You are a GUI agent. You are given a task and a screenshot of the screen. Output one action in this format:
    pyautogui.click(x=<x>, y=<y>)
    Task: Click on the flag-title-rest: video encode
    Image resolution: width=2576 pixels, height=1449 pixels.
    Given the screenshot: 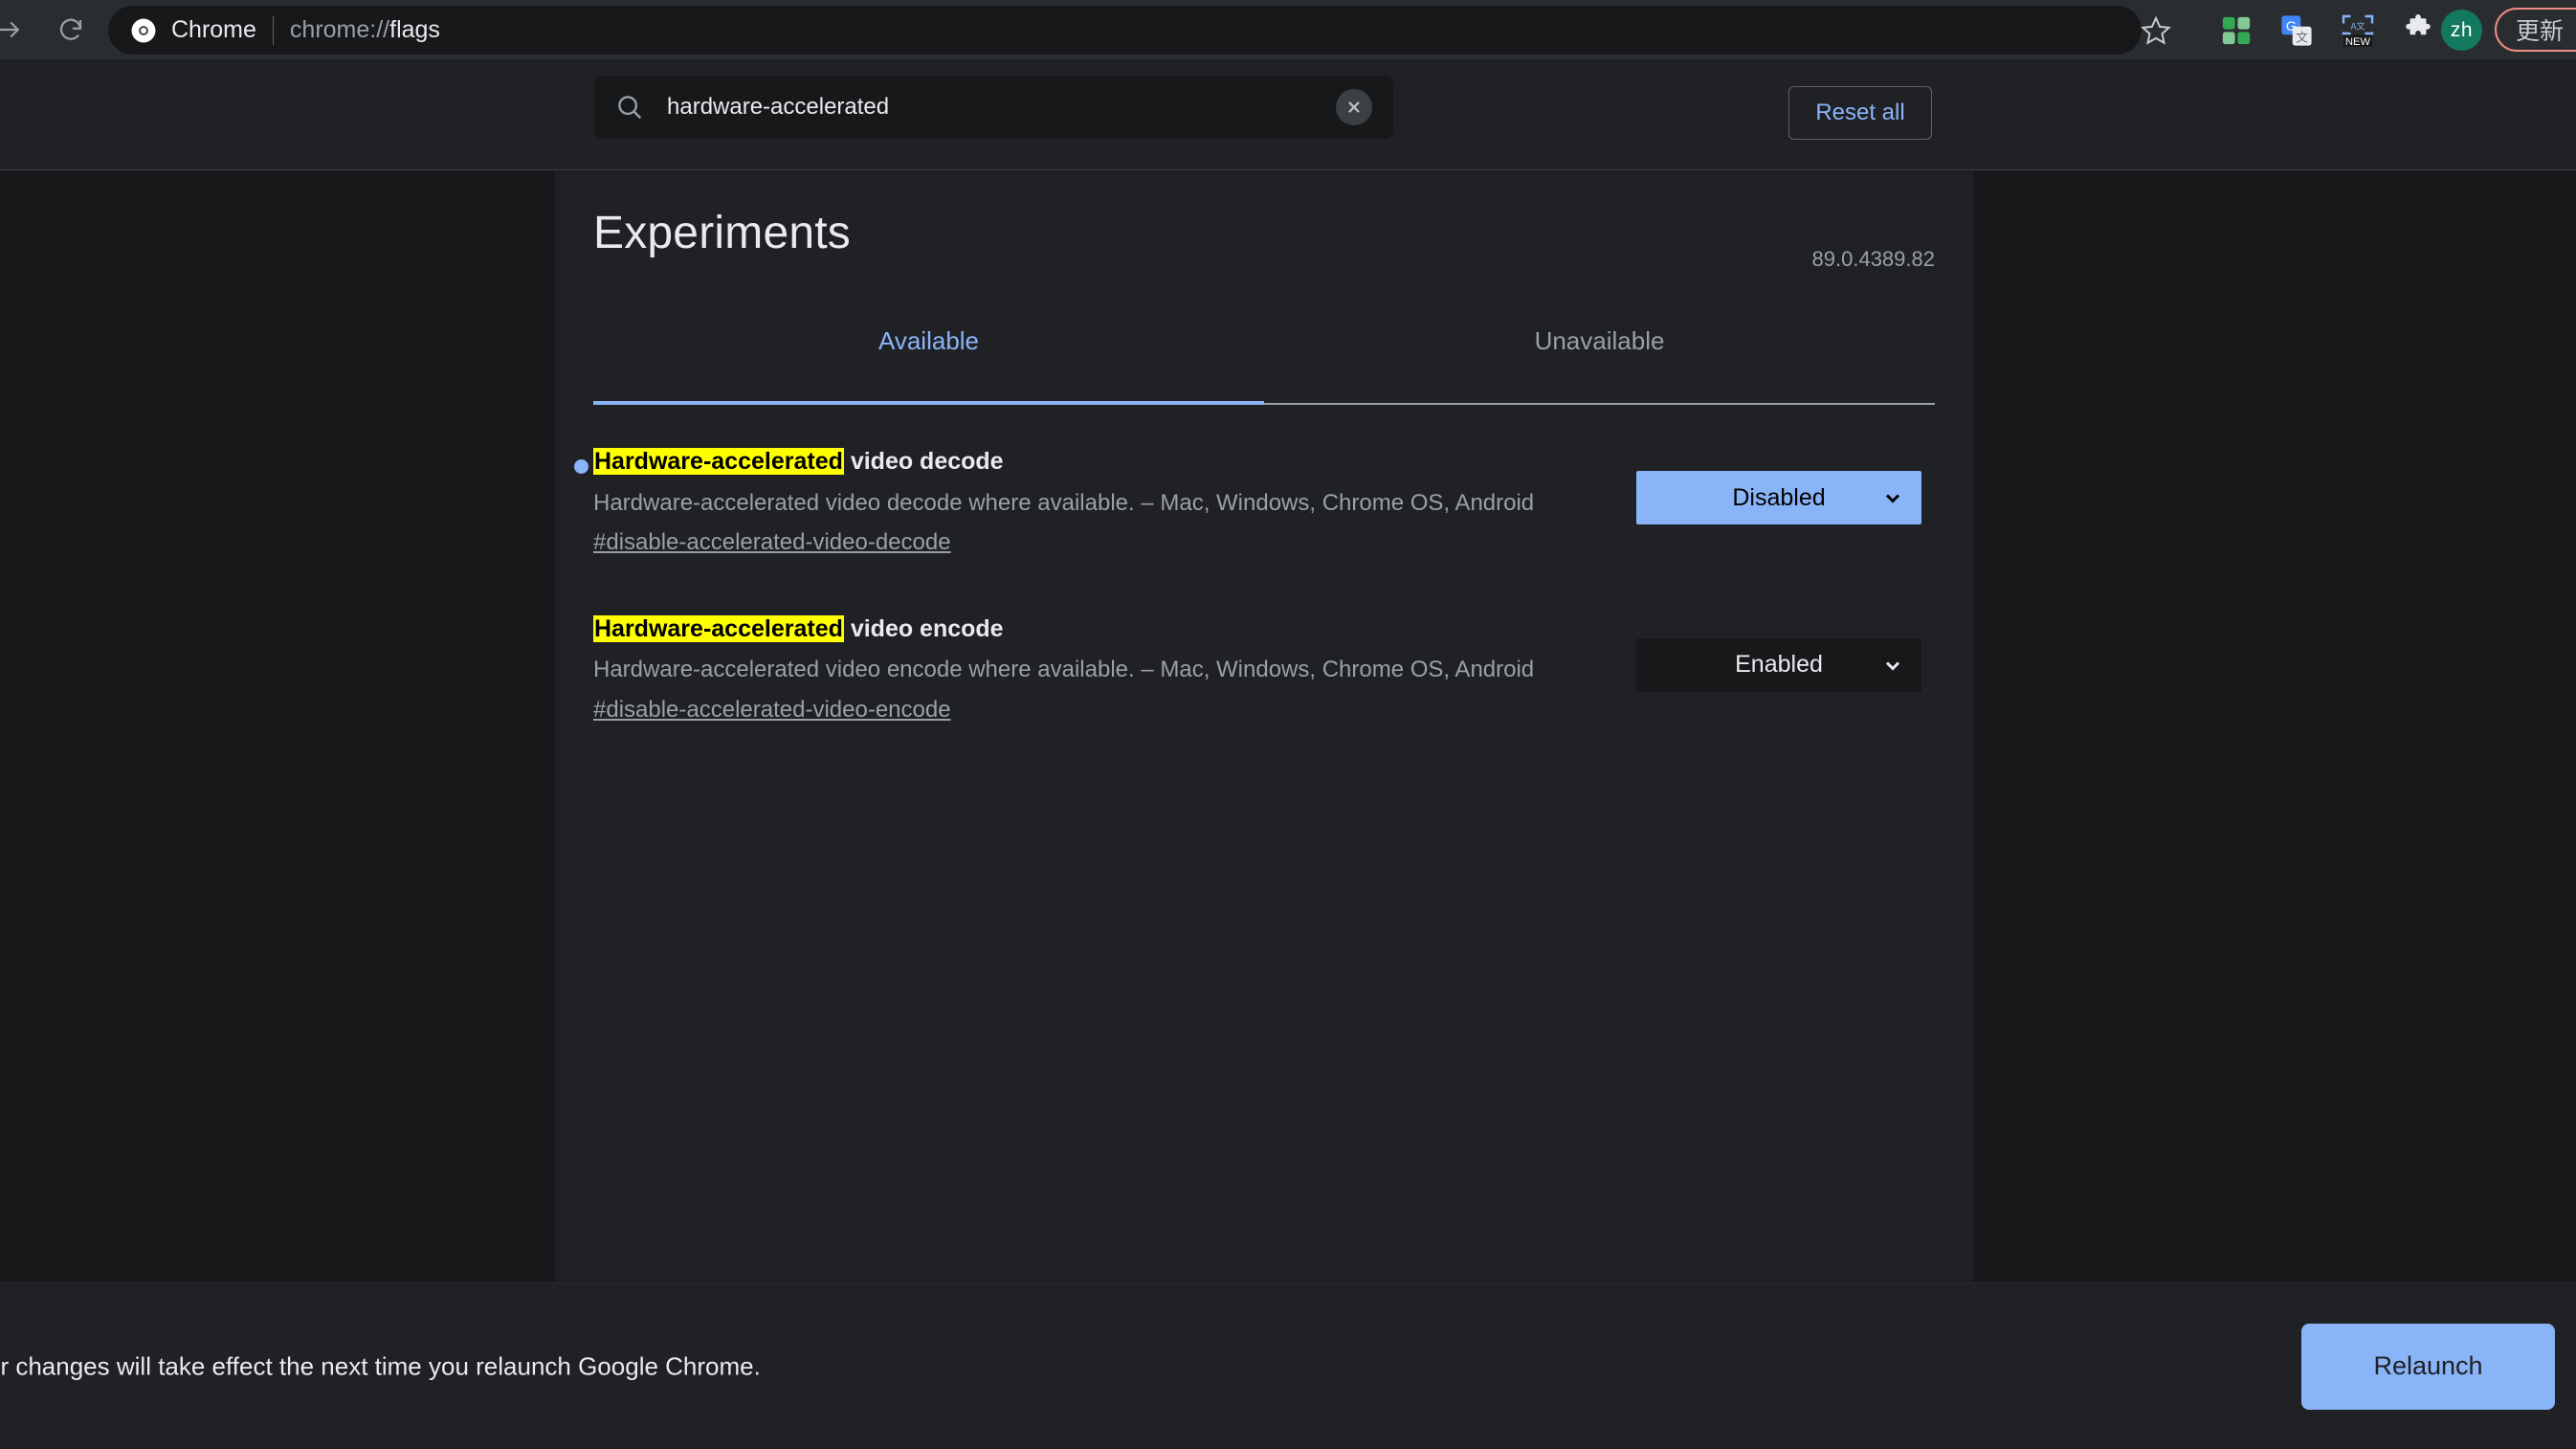 What is the action you would take?
    pyautogui.click(x=923, y=628)
    